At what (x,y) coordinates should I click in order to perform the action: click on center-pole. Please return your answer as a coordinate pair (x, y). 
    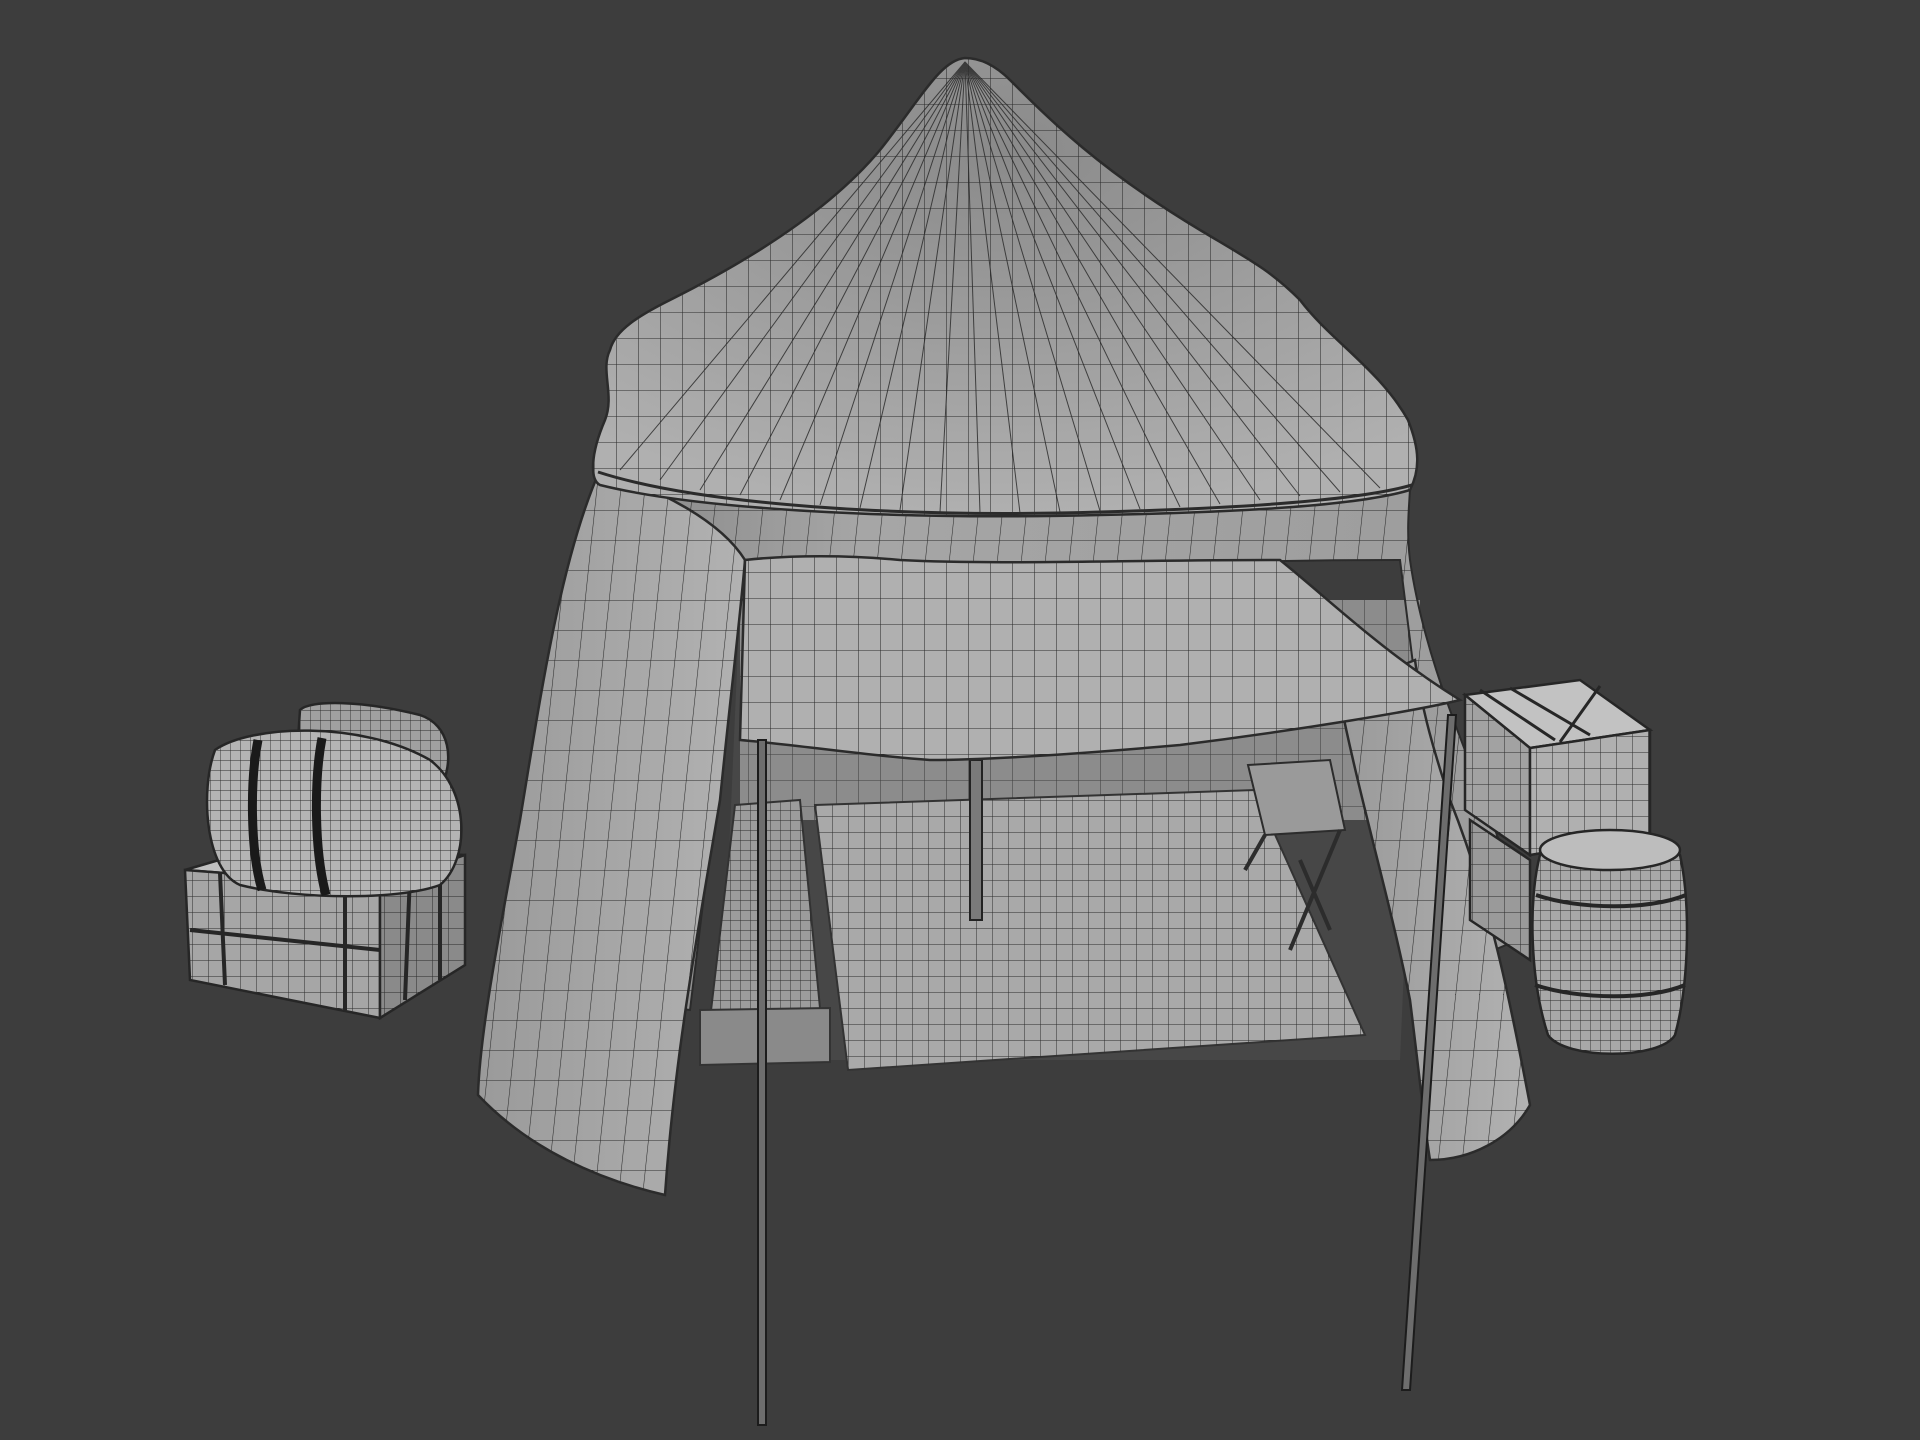
    Looking at the image, I should click on (976, 840).